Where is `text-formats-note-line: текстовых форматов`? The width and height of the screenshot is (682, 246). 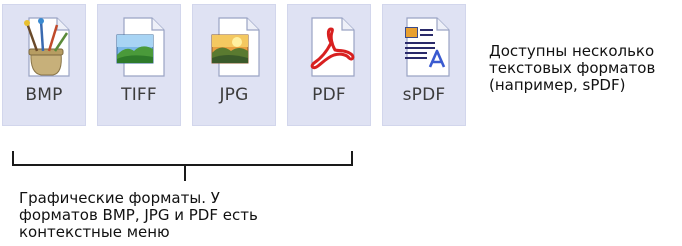
text-formats-note-line: текстовых форматов is located at coordinates (572, 68).